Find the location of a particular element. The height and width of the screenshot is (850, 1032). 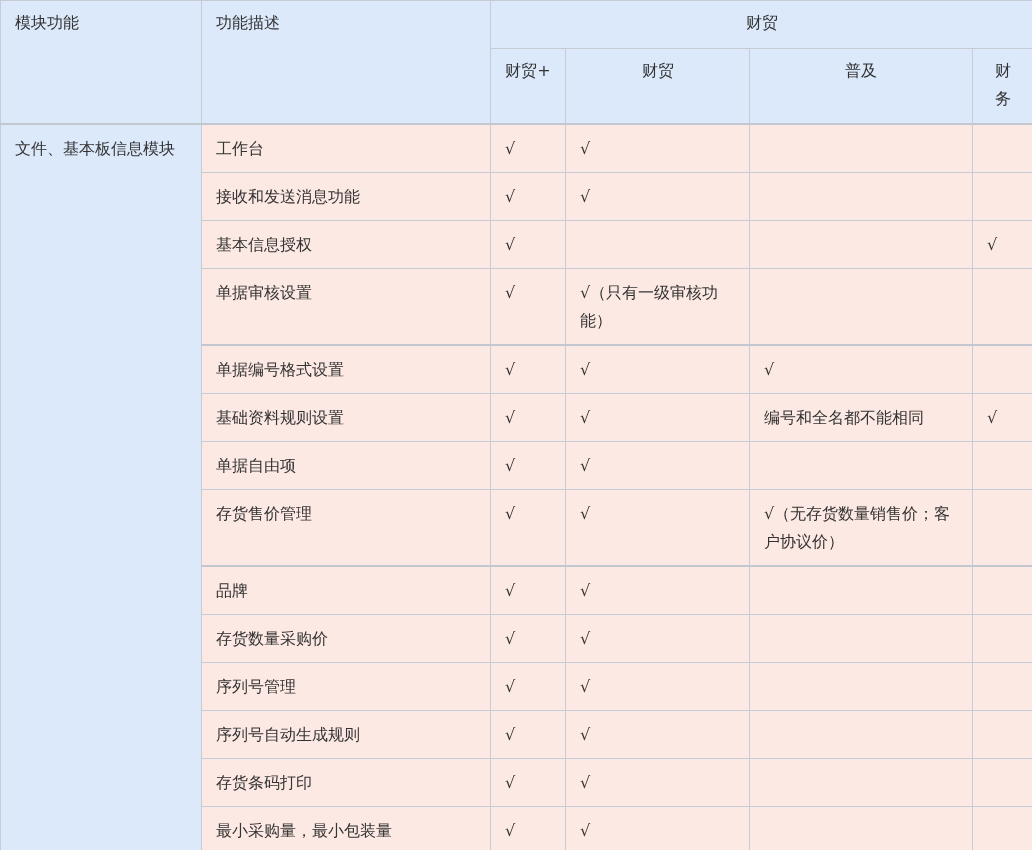

table-cell: 存货售价管理 is located at coordinates (346, 527).